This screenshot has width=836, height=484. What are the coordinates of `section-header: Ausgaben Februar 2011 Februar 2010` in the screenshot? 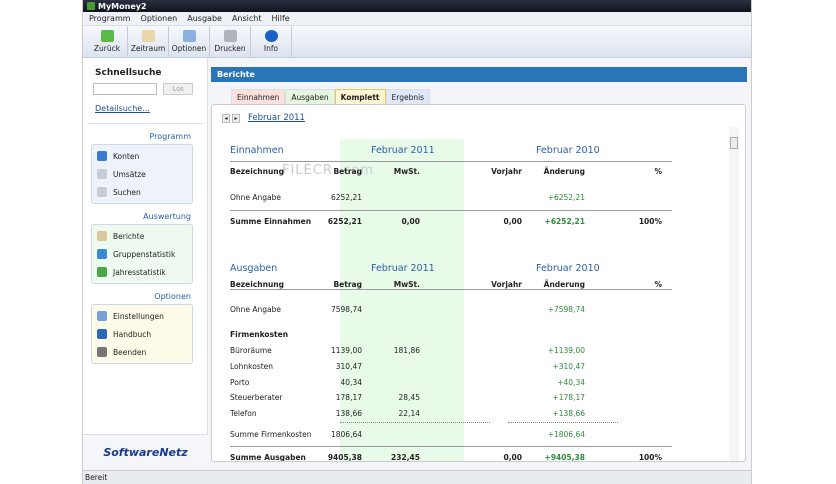 It's located at (451, 268).